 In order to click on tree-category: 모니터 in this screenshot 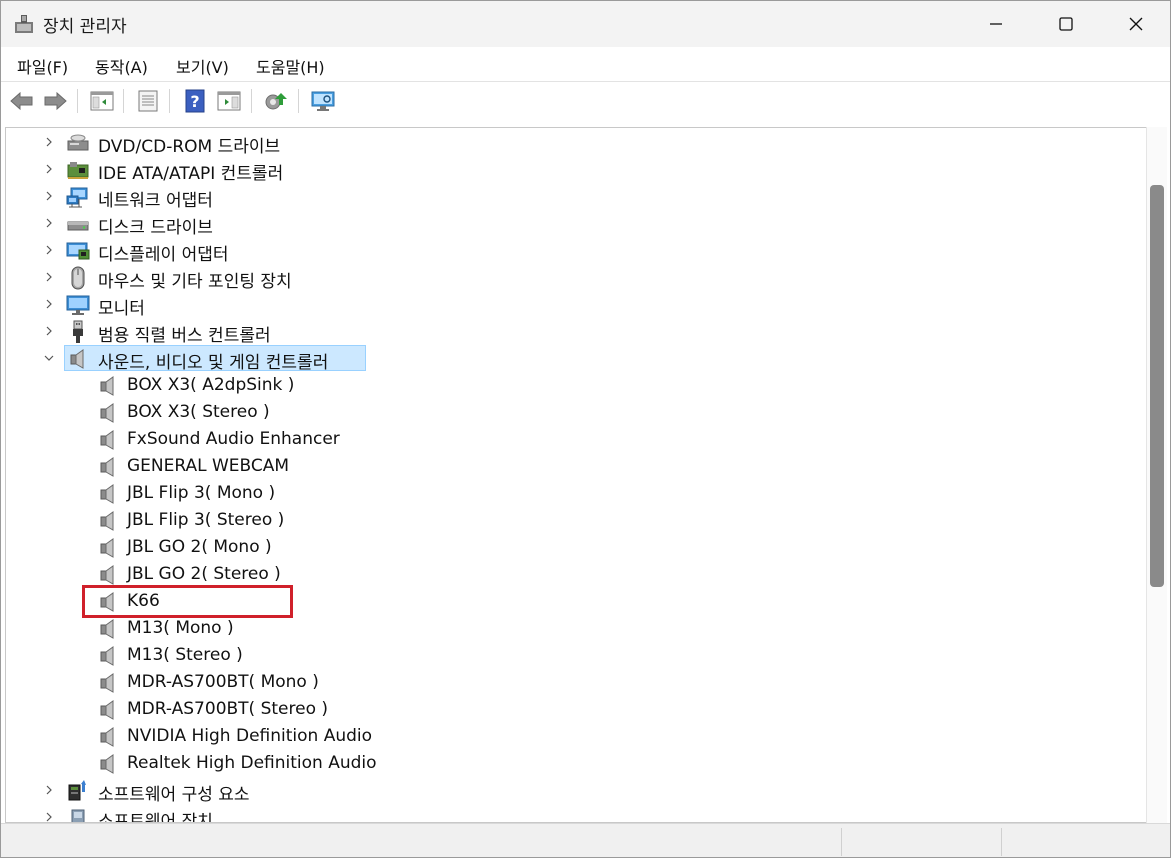, I will do `click(556, 305)`.